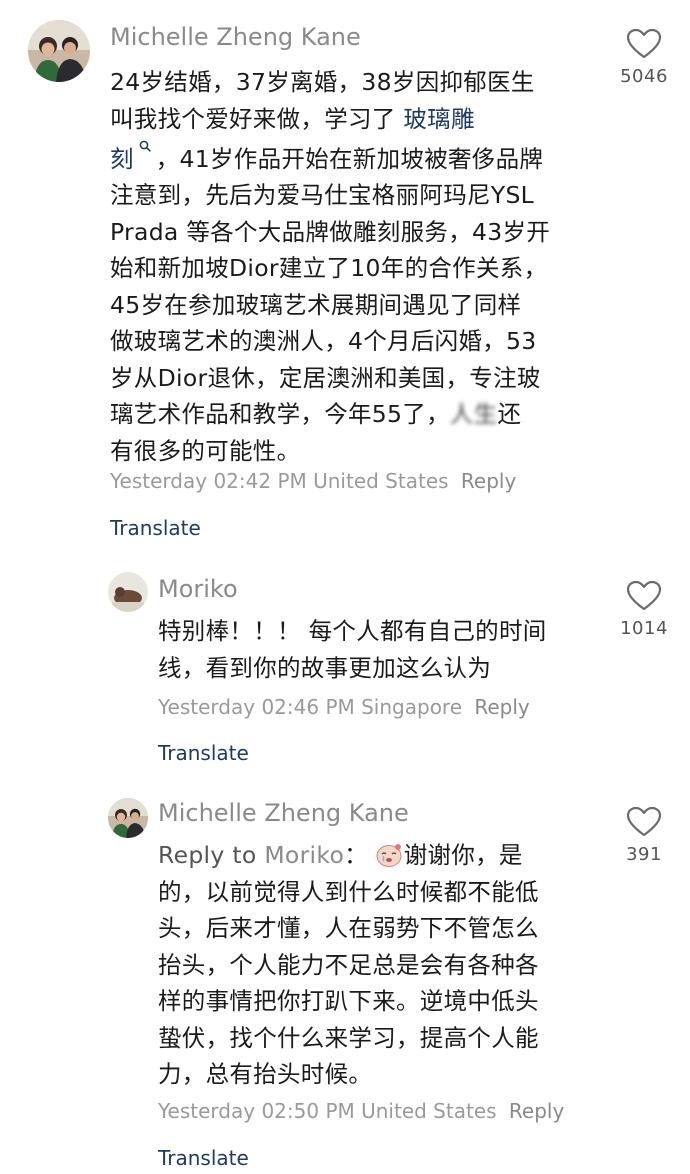 This screenshot has width=690, height=1174. I want to click on text-segment: 特别棒！！！ 每个人都有自己的时间, so click(352, 631).